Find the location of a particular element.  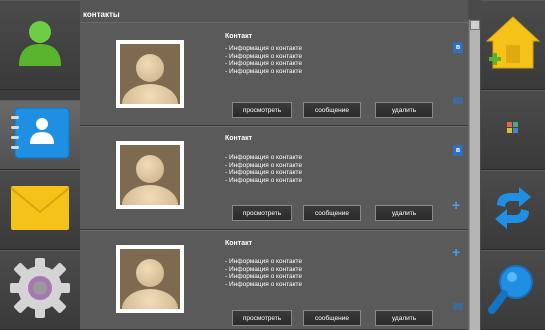

envelope-icon is located at coordinates (40, 210).